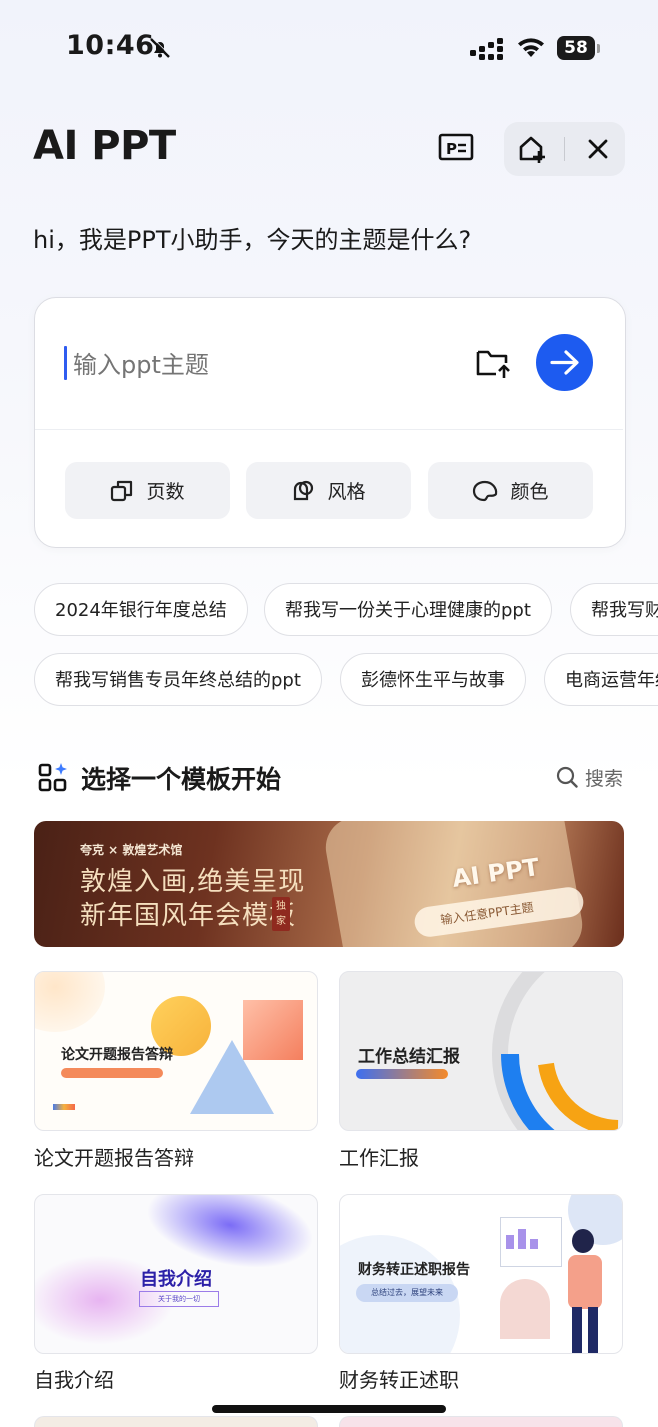 The width and height of the screenshot is (658, 1427). What do you see at coordinates (176, 1279) in the screenshot?
I see `thumb-title: 自我介绍` at bounding box center [176, 1279].